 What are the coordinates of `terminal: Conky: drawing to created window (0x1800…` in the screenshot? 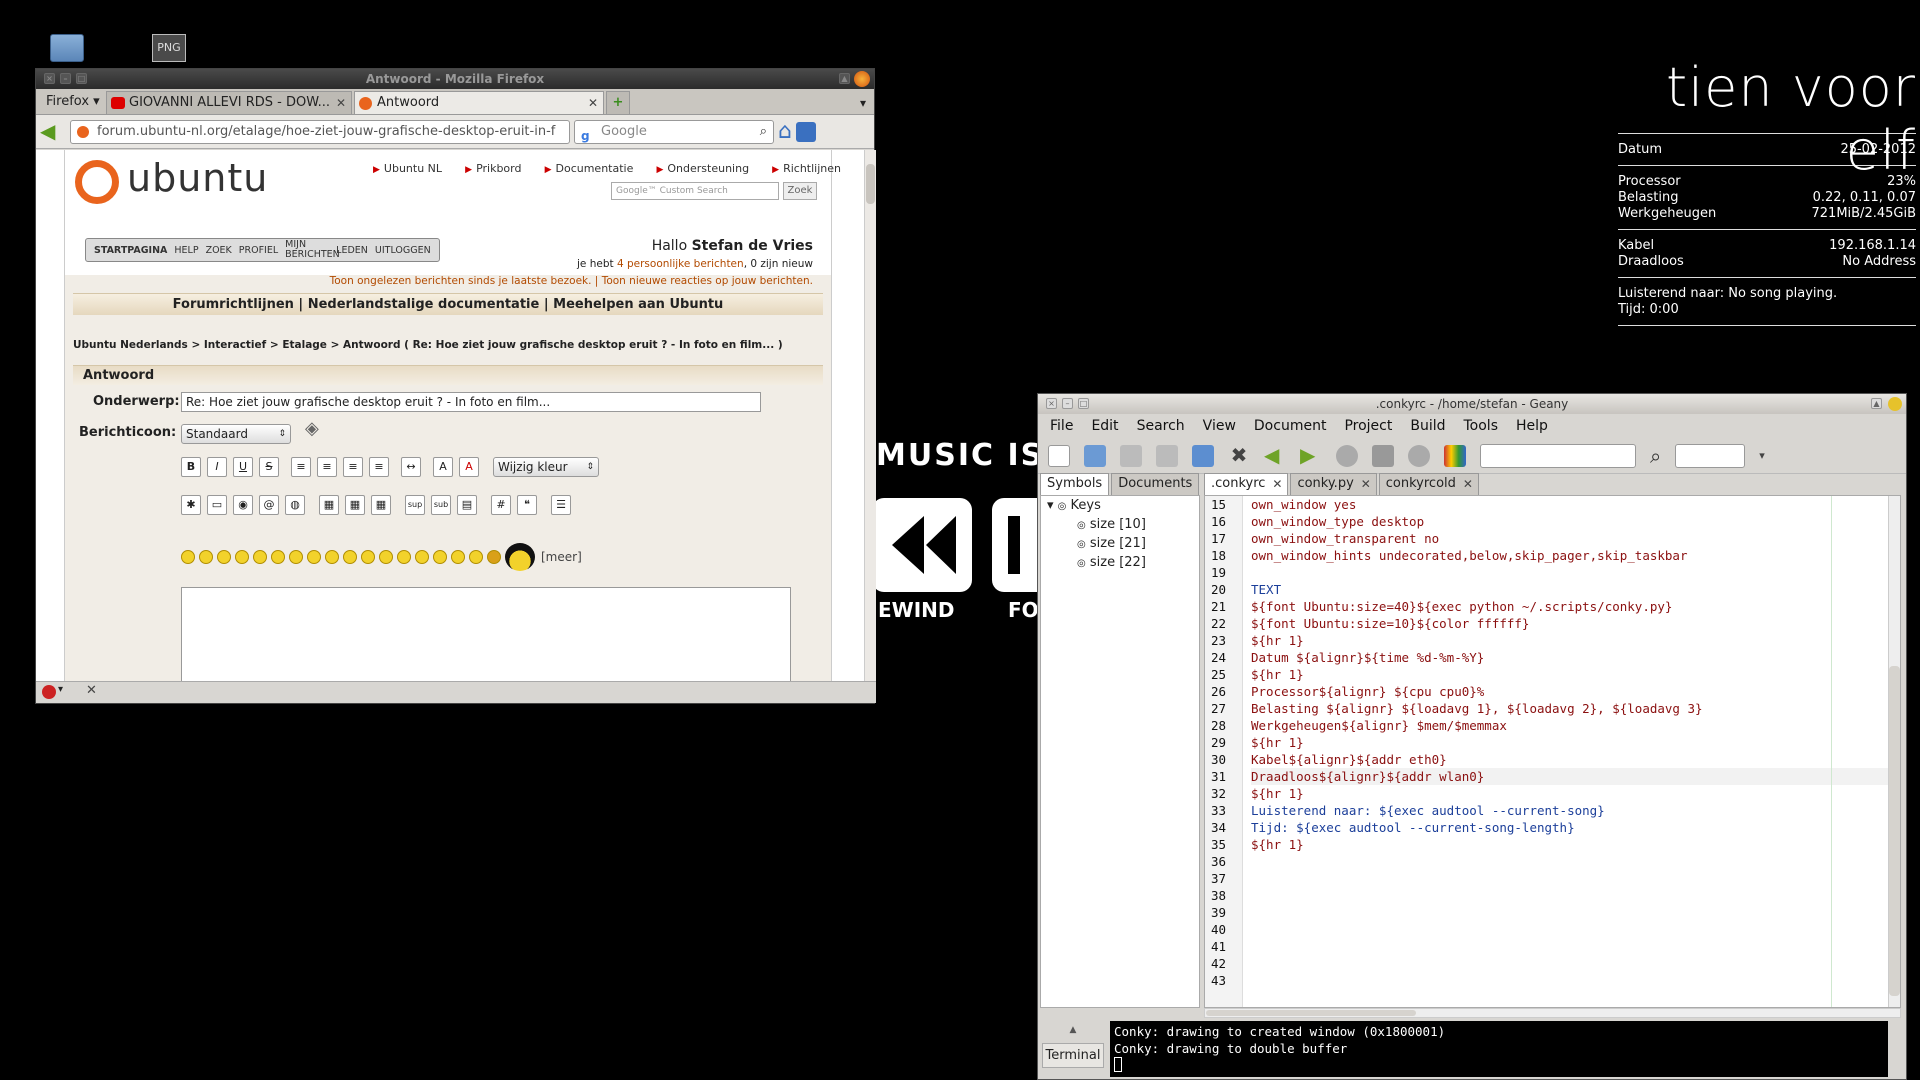 It's located at (1499, 1049).